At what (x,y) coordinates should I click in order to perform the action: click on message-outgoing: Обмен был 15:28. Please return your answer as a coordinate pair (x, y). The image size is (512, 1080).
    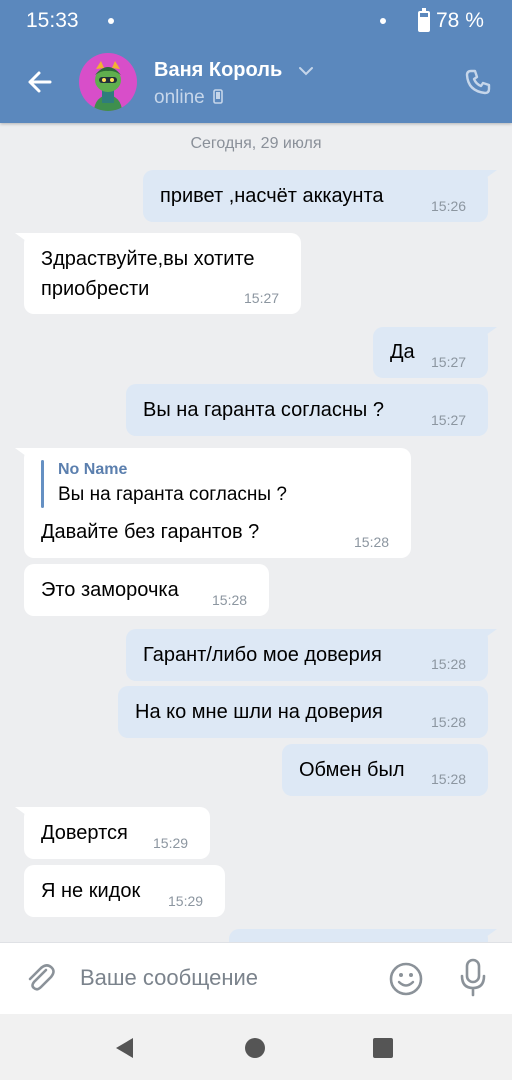
    Looking at the image, I should click on (385, 770).